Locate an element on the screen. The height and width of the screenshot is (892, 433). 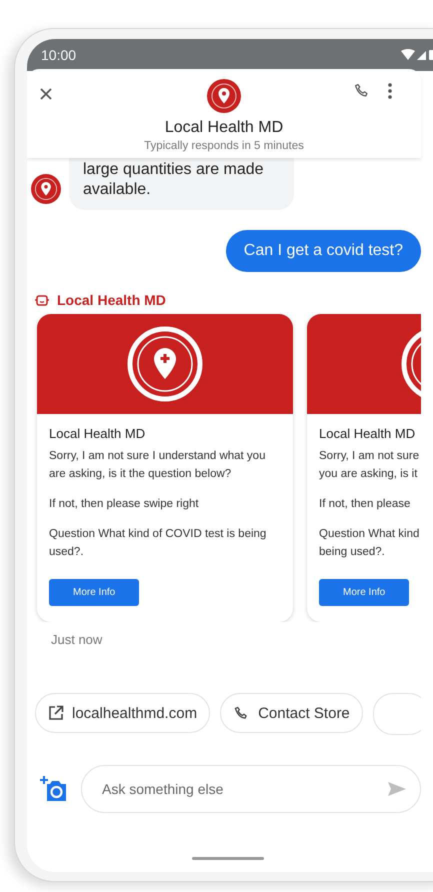
card-text: Sorry, I am not sure I understand what you are asking, is it the question below? is located at coordinates (157, 465).